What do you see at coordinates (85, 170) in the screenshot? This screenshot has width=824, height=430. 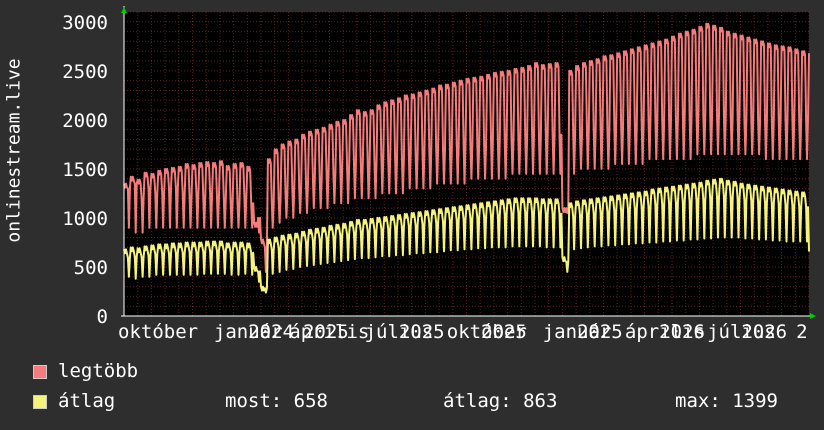 I see `y-tick-label: 1500` at bounding box center [85, 170].